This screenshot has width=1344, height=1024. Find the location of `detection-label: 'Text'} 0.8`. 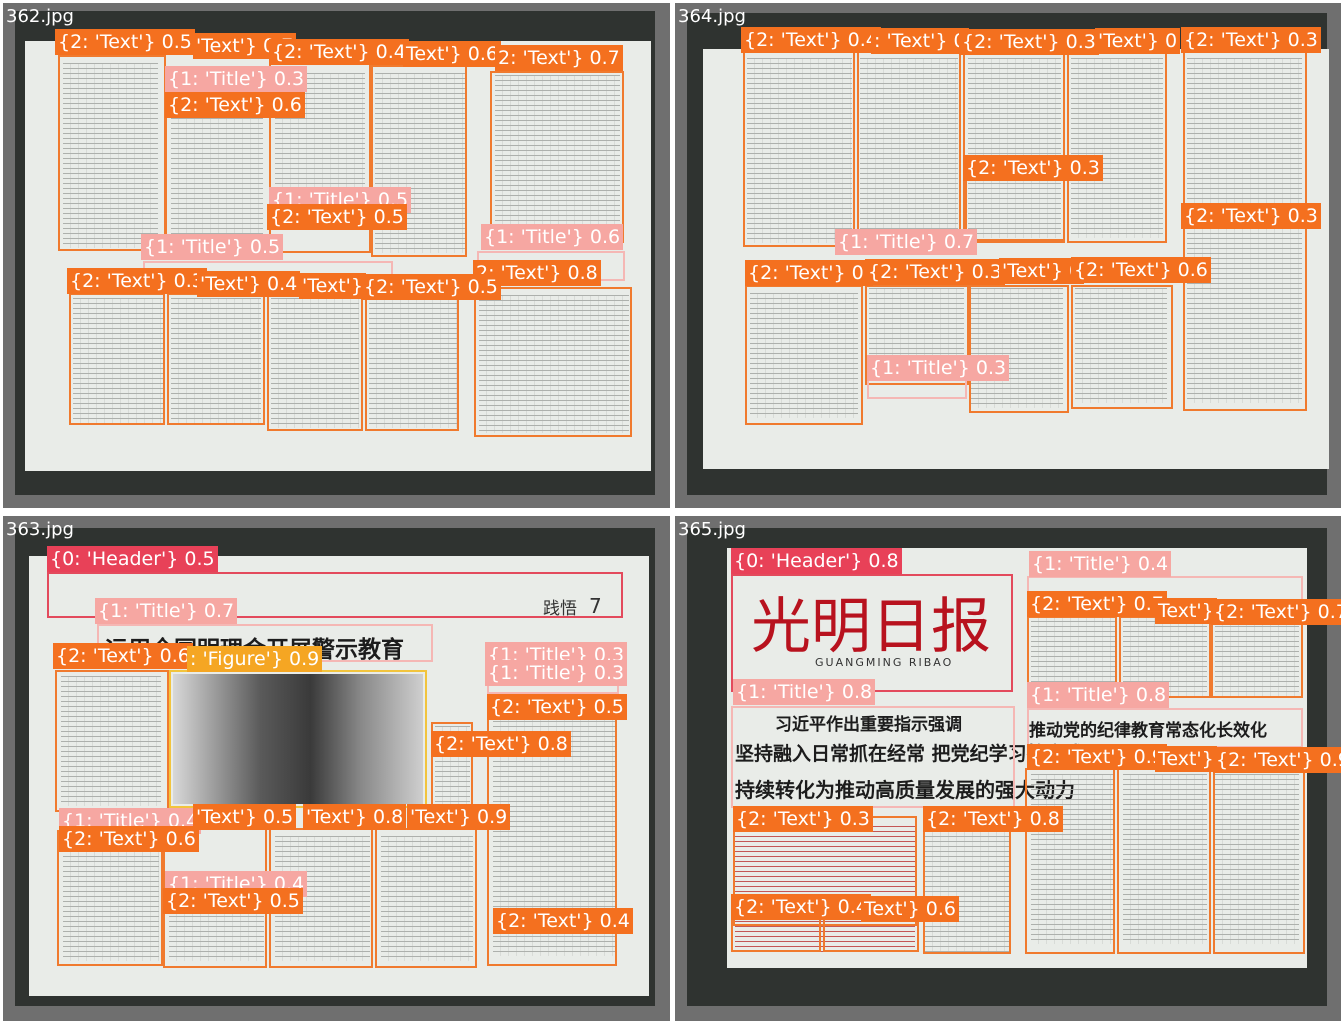

detection-label: 'Text'} 0.8 is located at coordinates (355, 817).